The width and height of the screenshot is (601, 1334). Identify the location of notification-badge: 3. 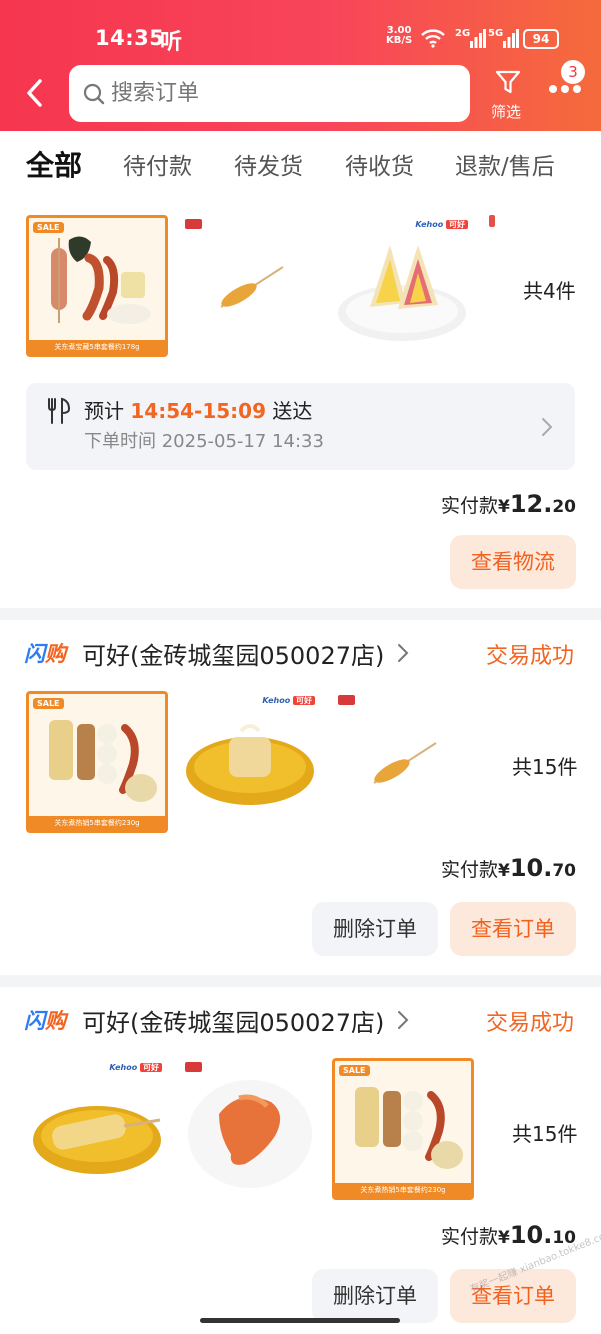
(573, 72).